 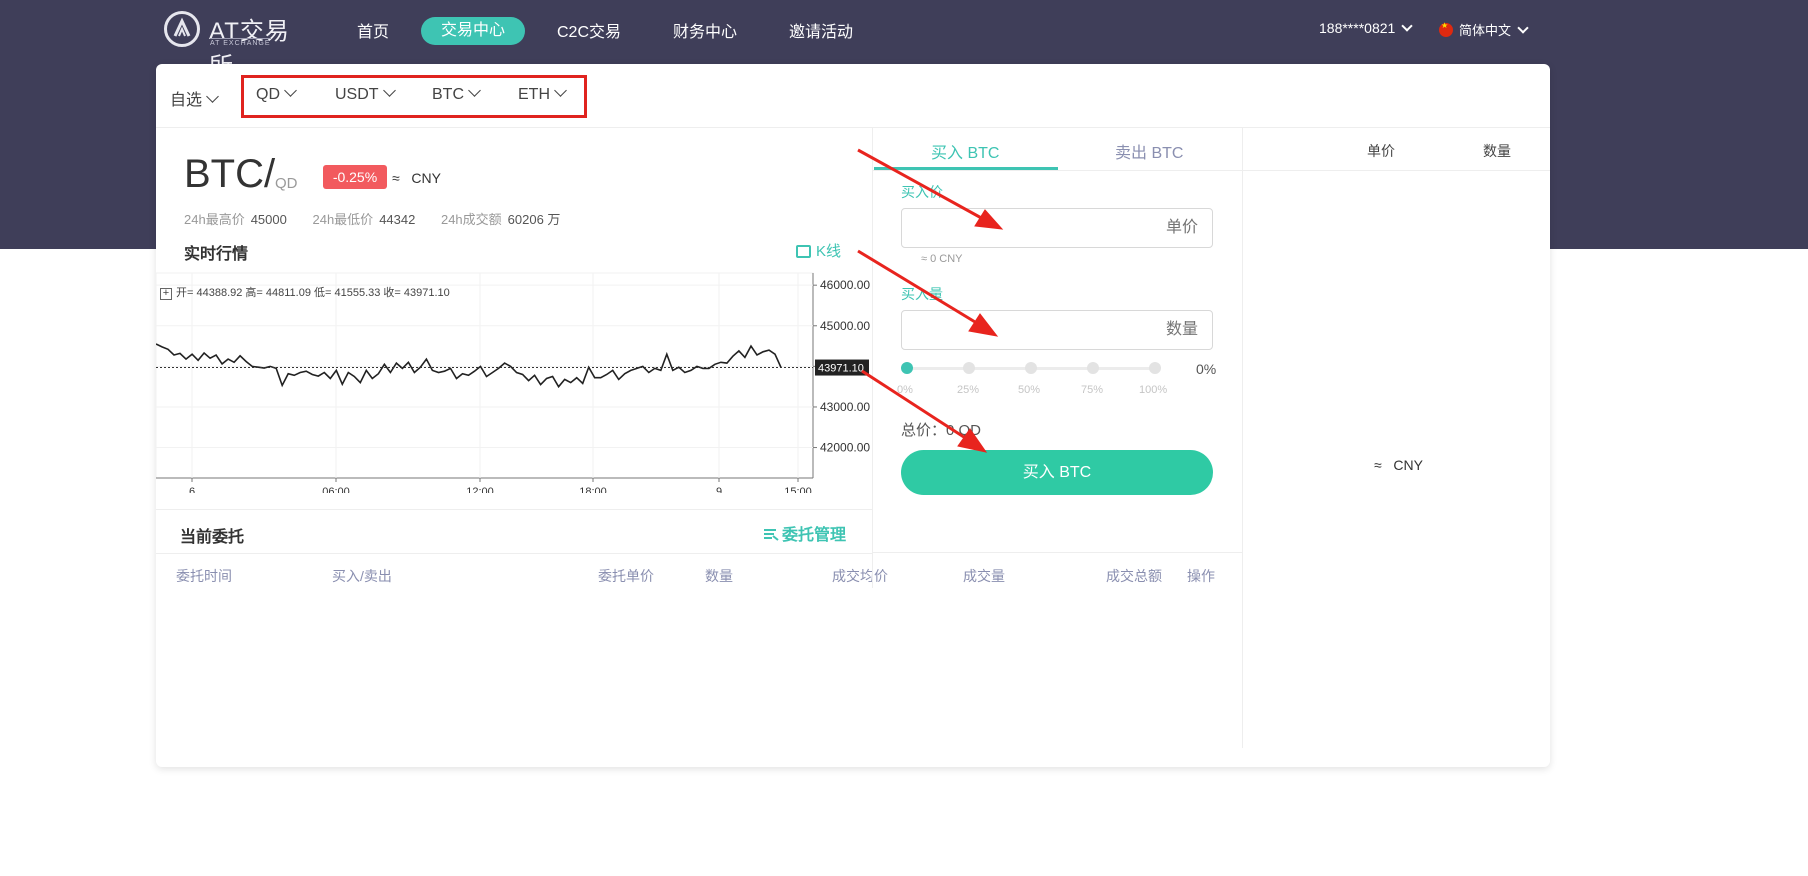 What do you see at coordinates (473, 31) in the screenshot?
I see `nav-trading-center: 交易中心` at bounding box center [473, 31].